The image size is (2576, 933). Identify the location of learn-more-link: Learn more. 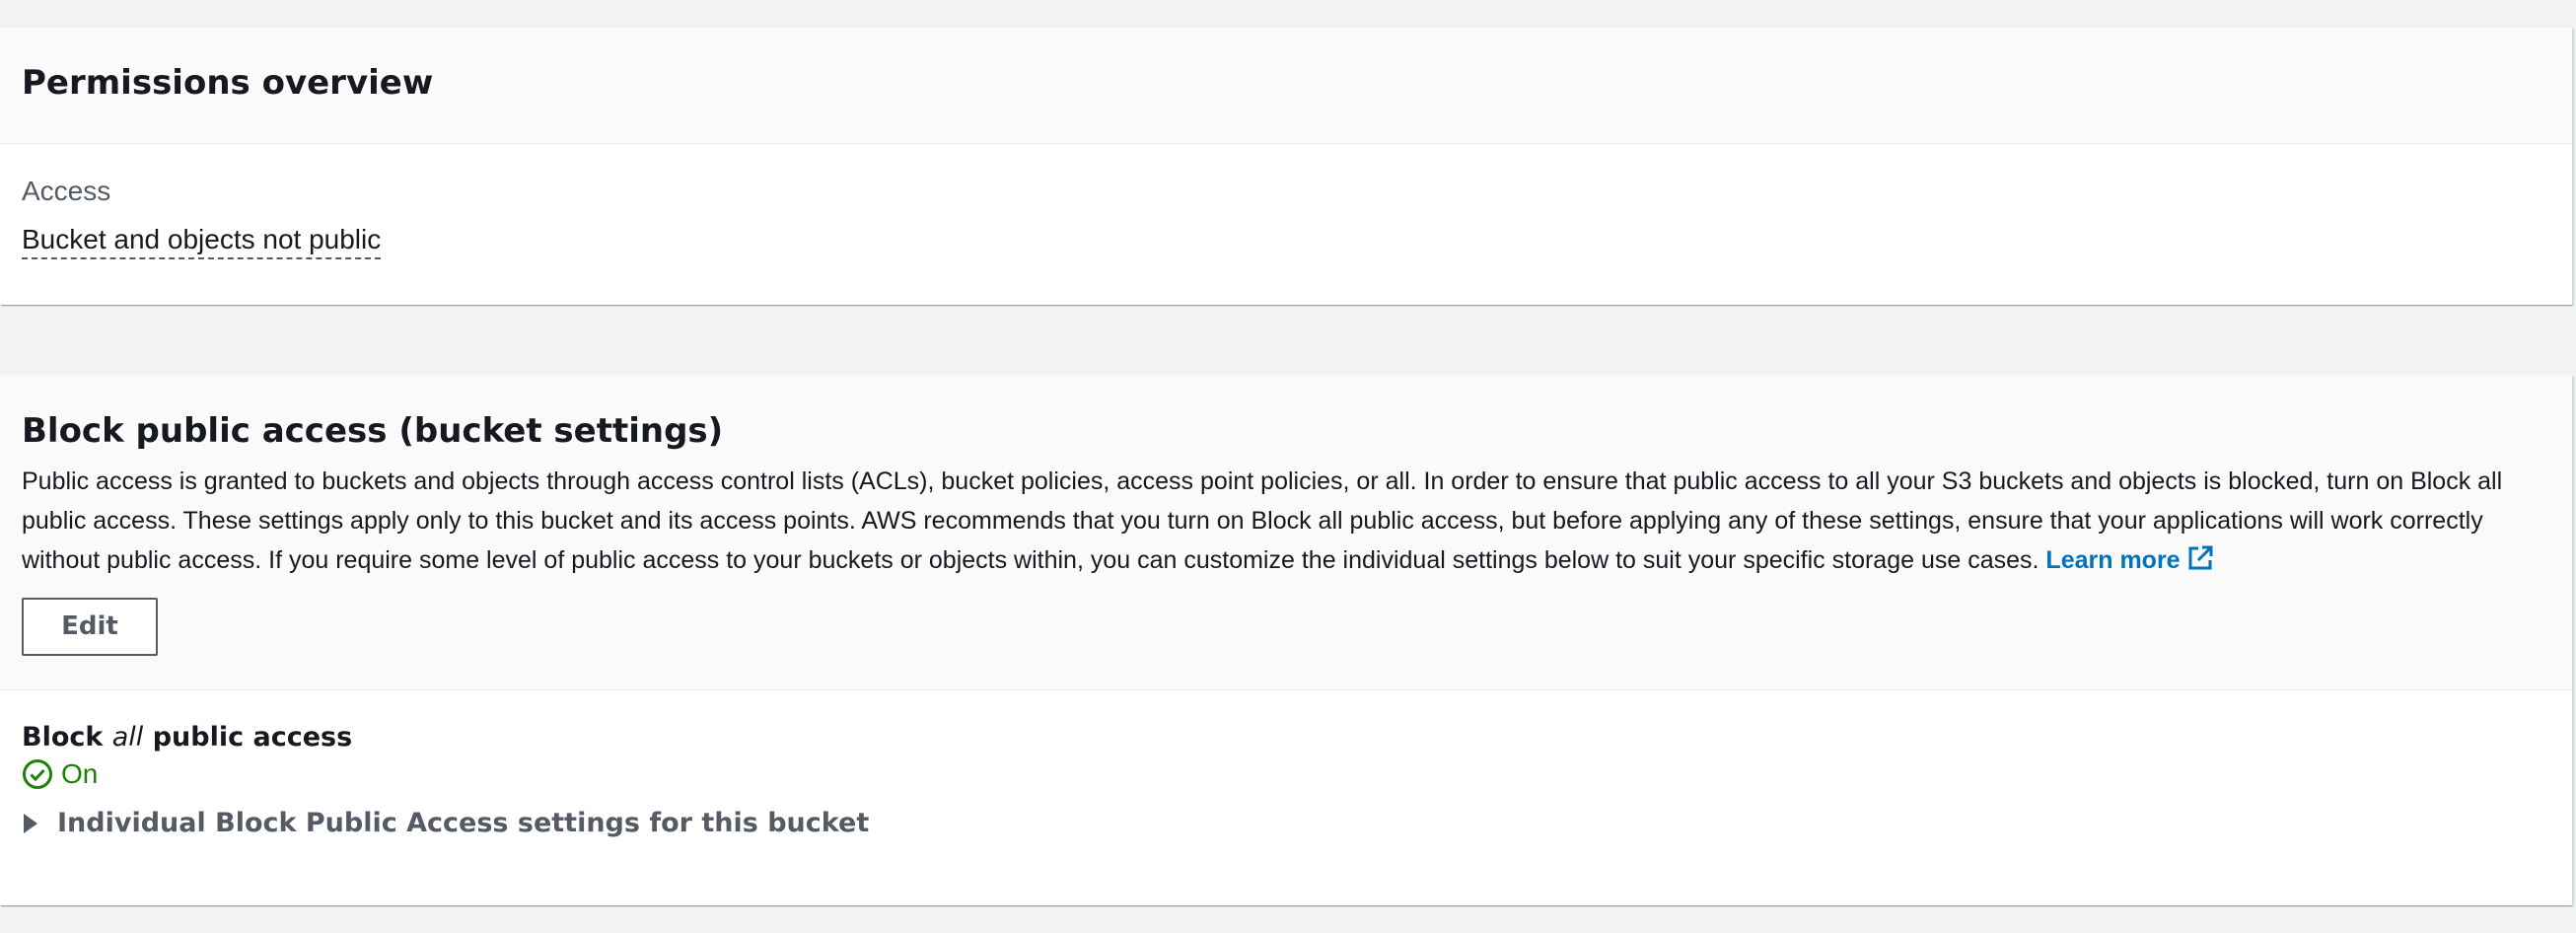
(2129, 559).